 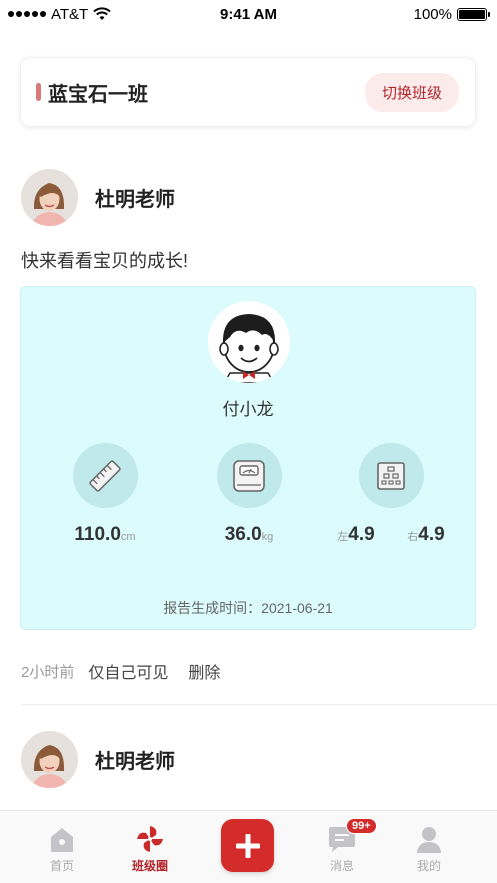 What do you see at coordinates (62, 839) in the screenshot?
I see `home-icon` at bounding box center [62, 839].